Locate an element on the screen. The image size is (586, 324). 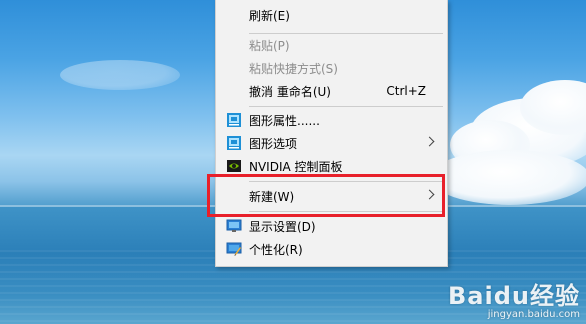
menu-item-label: 粘贴(P) is located at coordinates (269, 45).